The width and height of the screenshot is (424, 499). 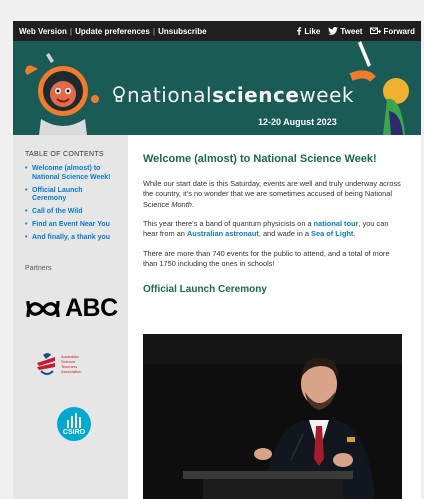 I want to click on tweet-label: Tweet, so click(x=351, y=31).